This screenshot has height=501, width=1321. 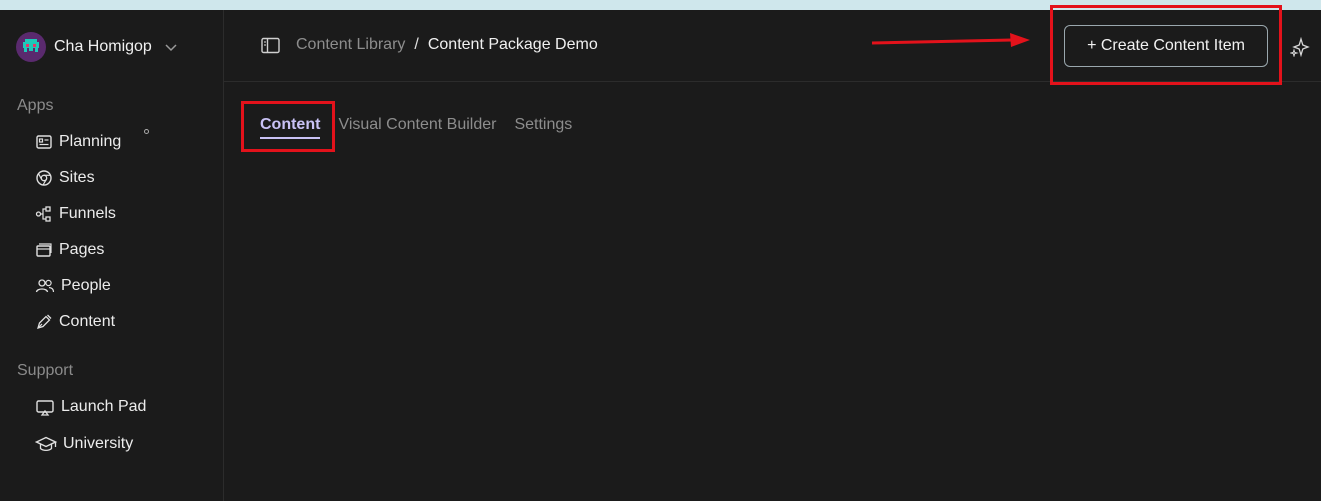 I want to click on pixel-avatar-icon, so click(x=31, y=45).